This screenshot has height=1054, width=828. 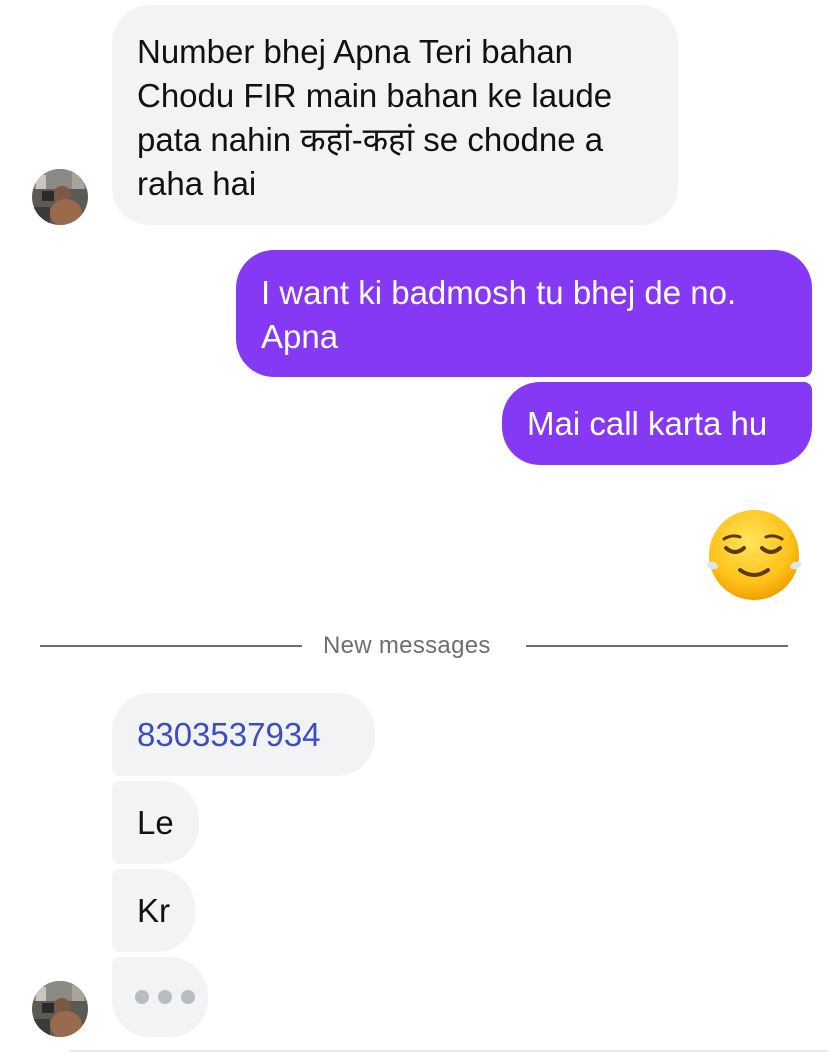 What do you see at coordinates (657, 646) in the screenshot?
I see `divider-line-right` at bounding box center [657, 646].